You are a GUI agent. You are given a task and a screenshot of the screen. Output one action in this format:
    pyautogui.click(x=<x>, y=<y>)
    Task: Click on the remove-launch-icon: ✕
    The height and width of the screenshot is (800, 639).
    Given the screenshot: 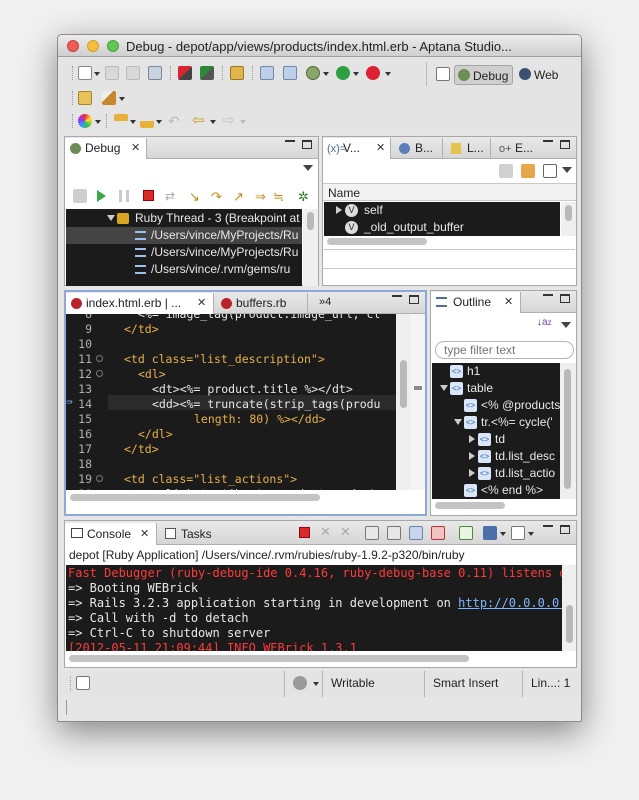 What is the action you would take?
    pyautogui.click(x=325, y=532)
    